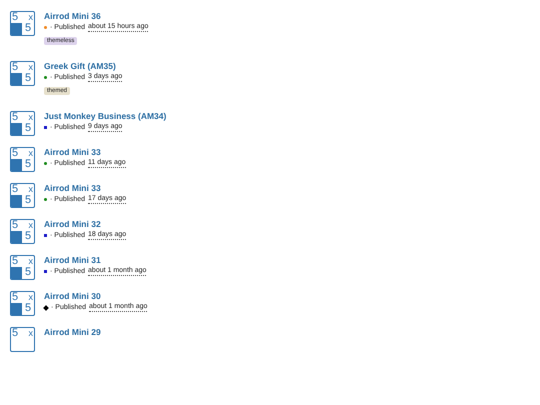 This screenshot has width=540, height=405. I want to click on logo-icon: 5 x, so click(22, 339).